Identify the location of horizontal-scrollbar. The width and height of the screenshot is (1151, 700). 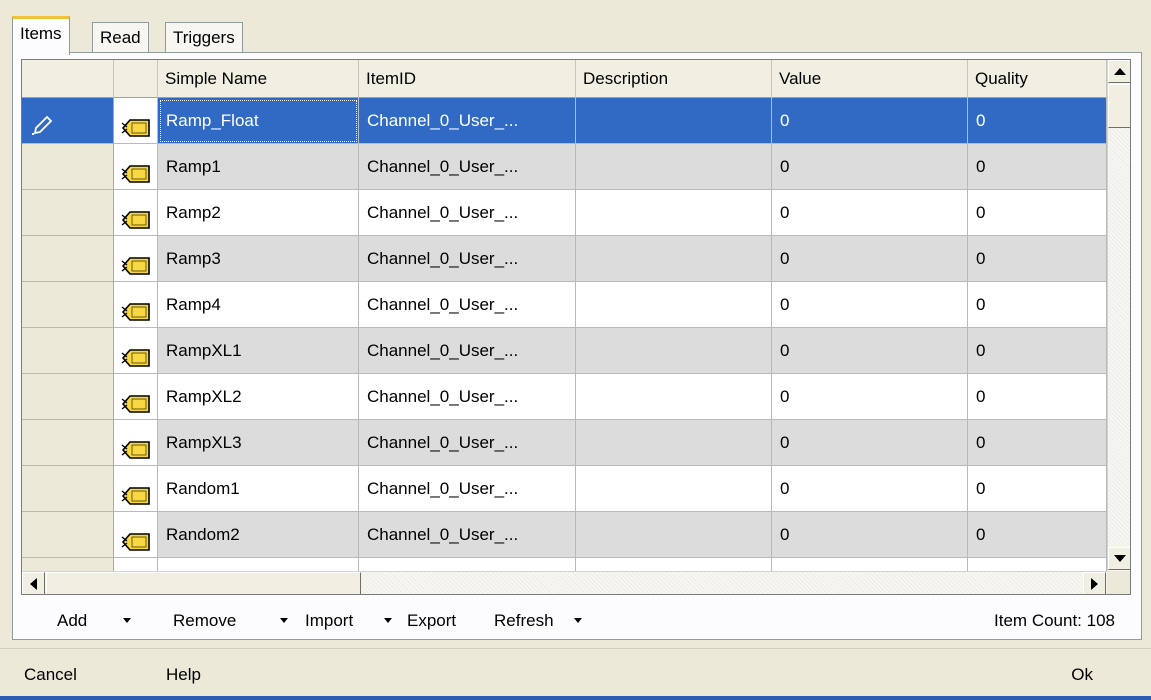
(564, 582).